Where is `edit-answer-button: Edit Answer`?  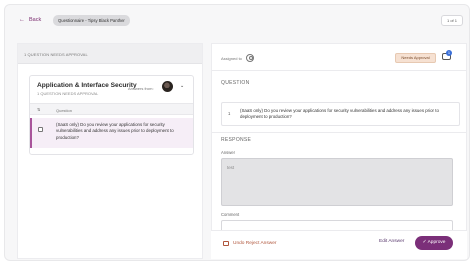 edit-answer-button: Edit Answer is located at coordinates (391, 241).